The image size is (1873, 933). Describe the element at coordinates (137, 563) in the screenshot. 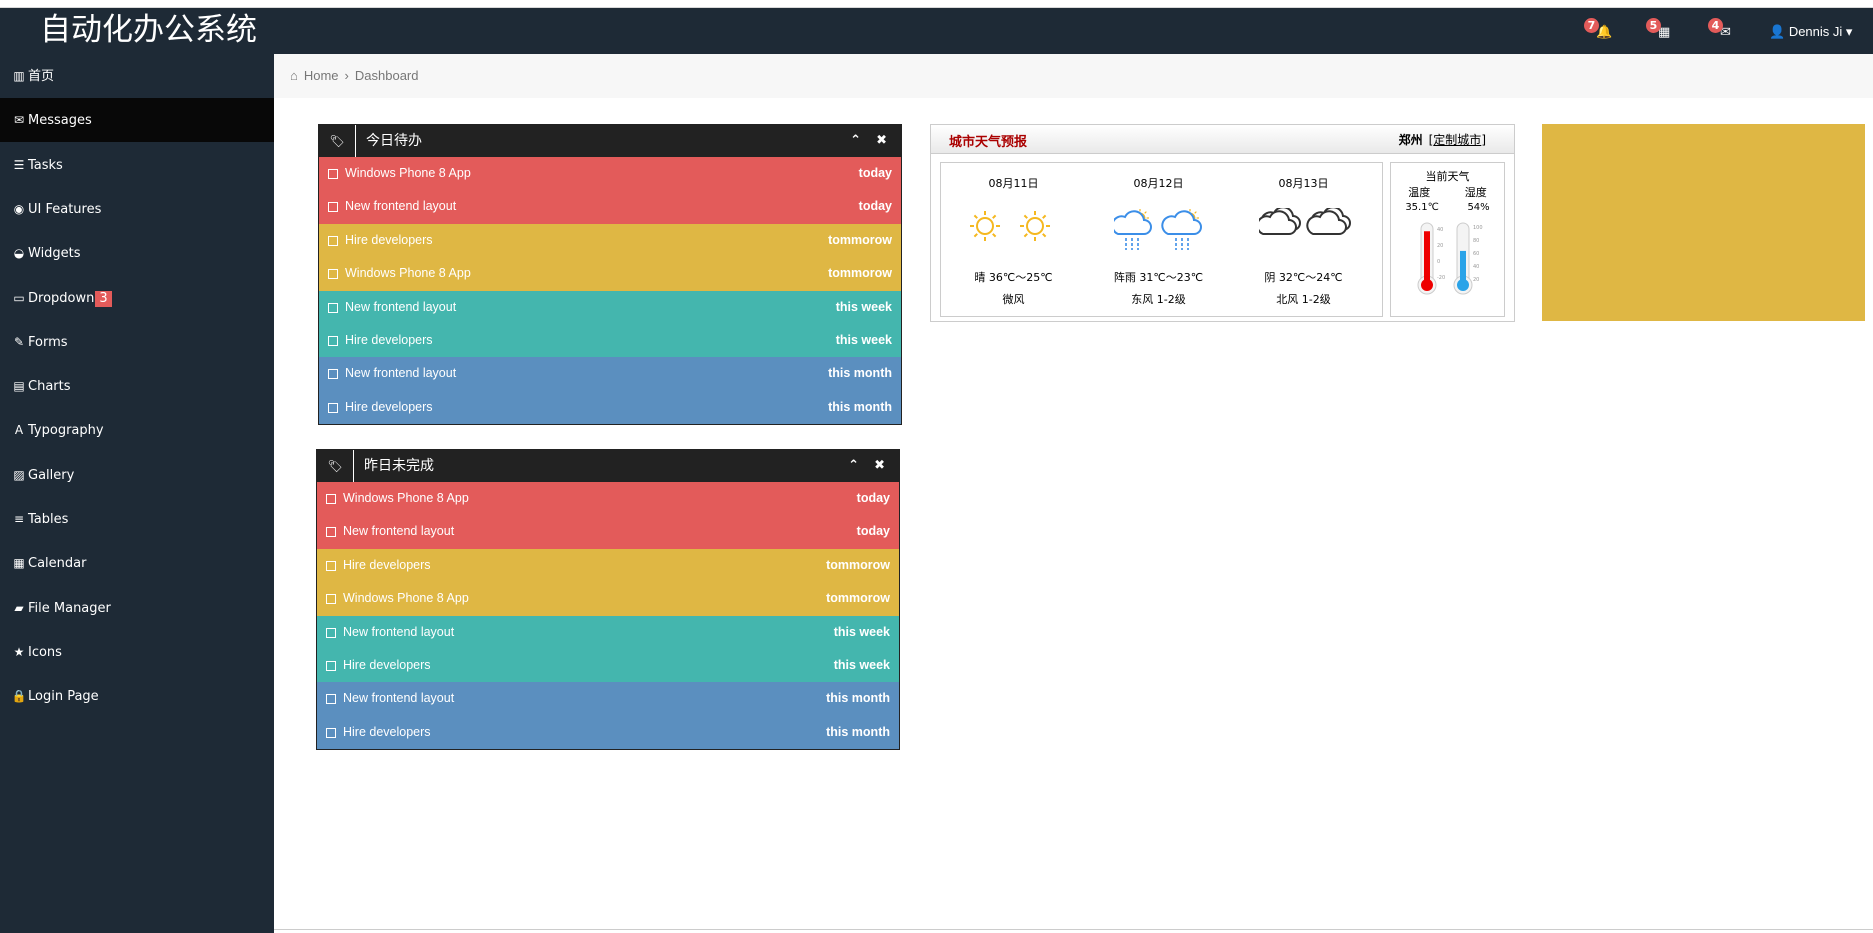

I see `sidebar-item-calendar: ▦ Calendar` at that location.